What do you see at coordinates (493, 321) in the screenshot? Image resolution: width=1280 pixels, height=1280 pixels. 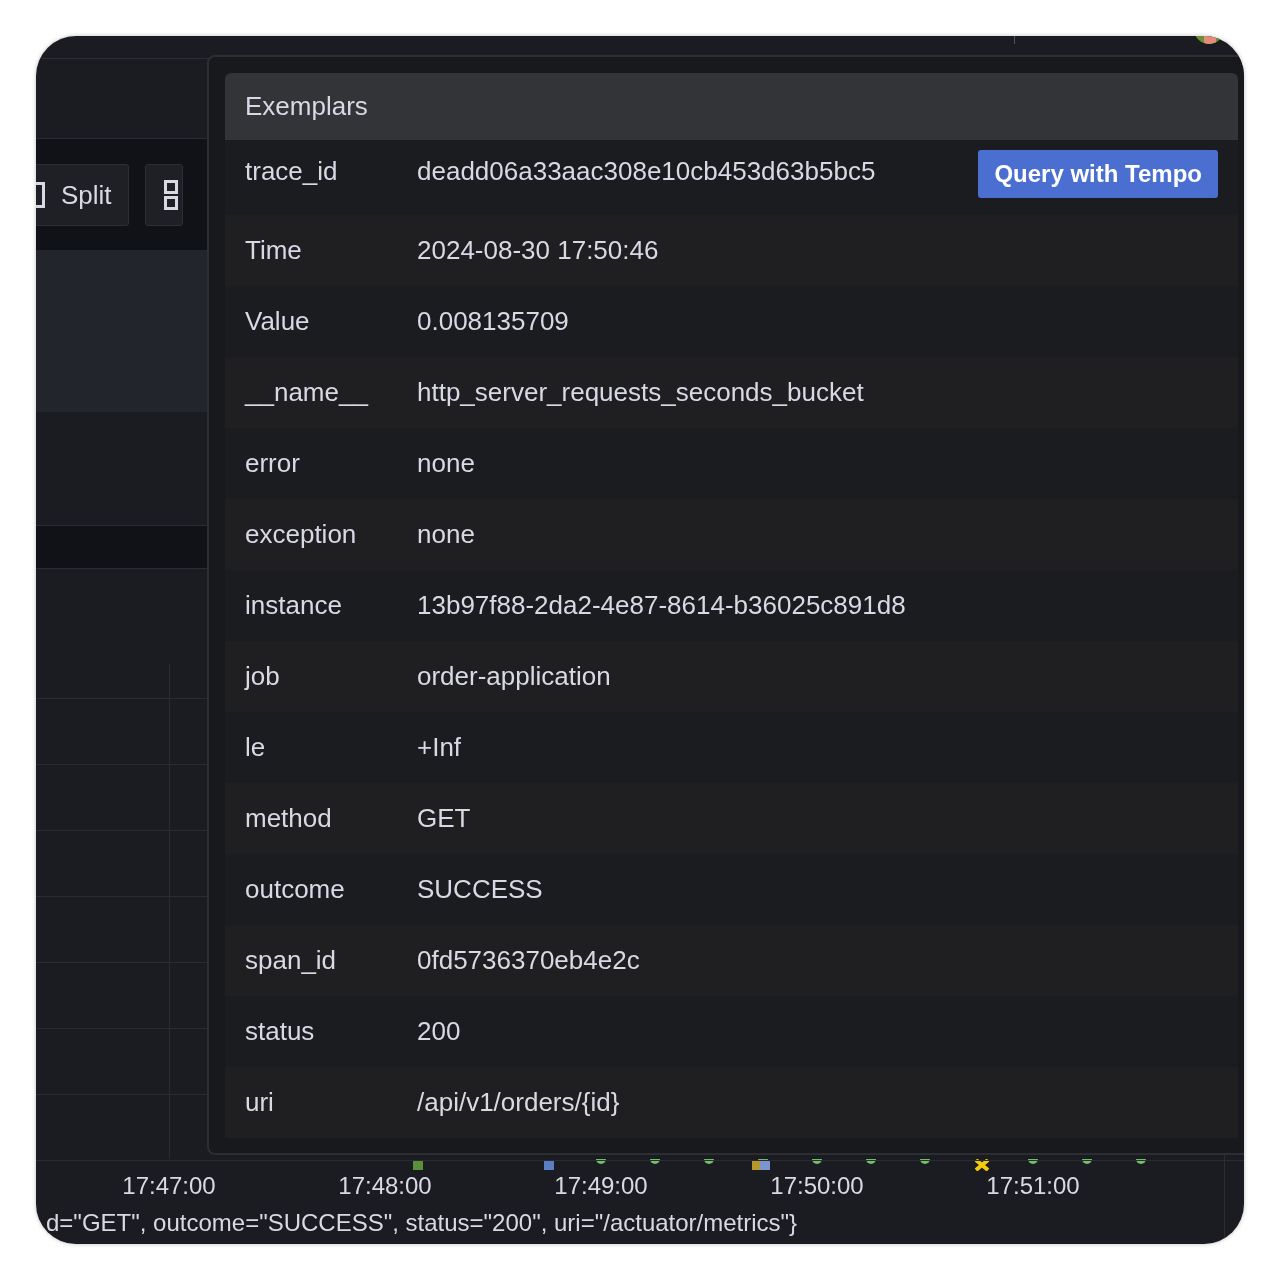 I see `label-value: 0.008135709` at bounding box center [493, 321].